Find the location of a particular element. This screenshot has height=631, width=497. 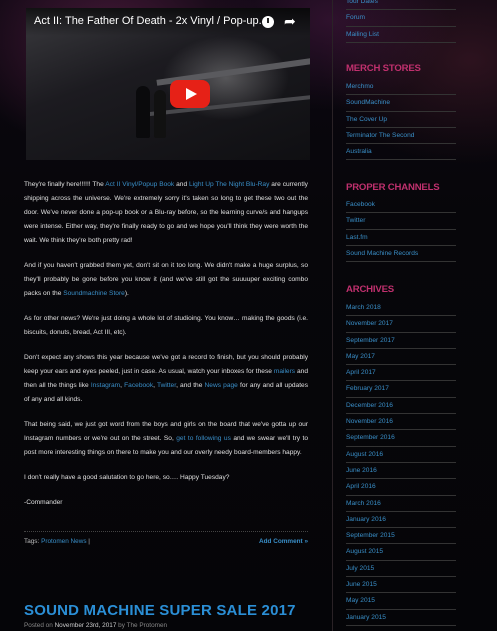

text: by is located at coordinates (121, 625).